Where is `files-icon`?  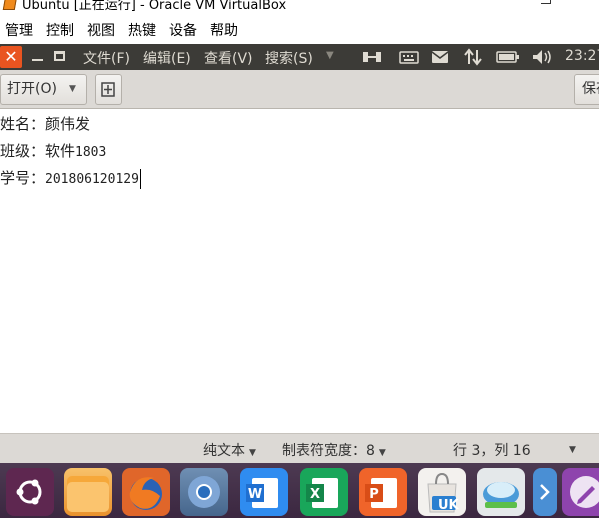 files-icon is located at coordinates (88, 492).